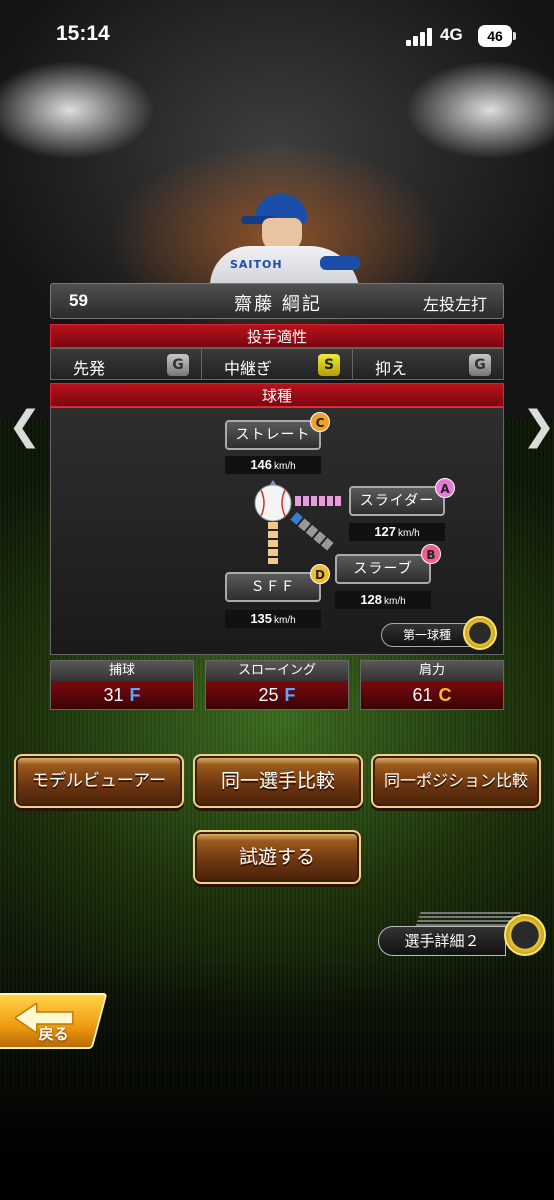 The image size is (554, 1200). I want to click on back-button: 戻る, so click(54, 1021).